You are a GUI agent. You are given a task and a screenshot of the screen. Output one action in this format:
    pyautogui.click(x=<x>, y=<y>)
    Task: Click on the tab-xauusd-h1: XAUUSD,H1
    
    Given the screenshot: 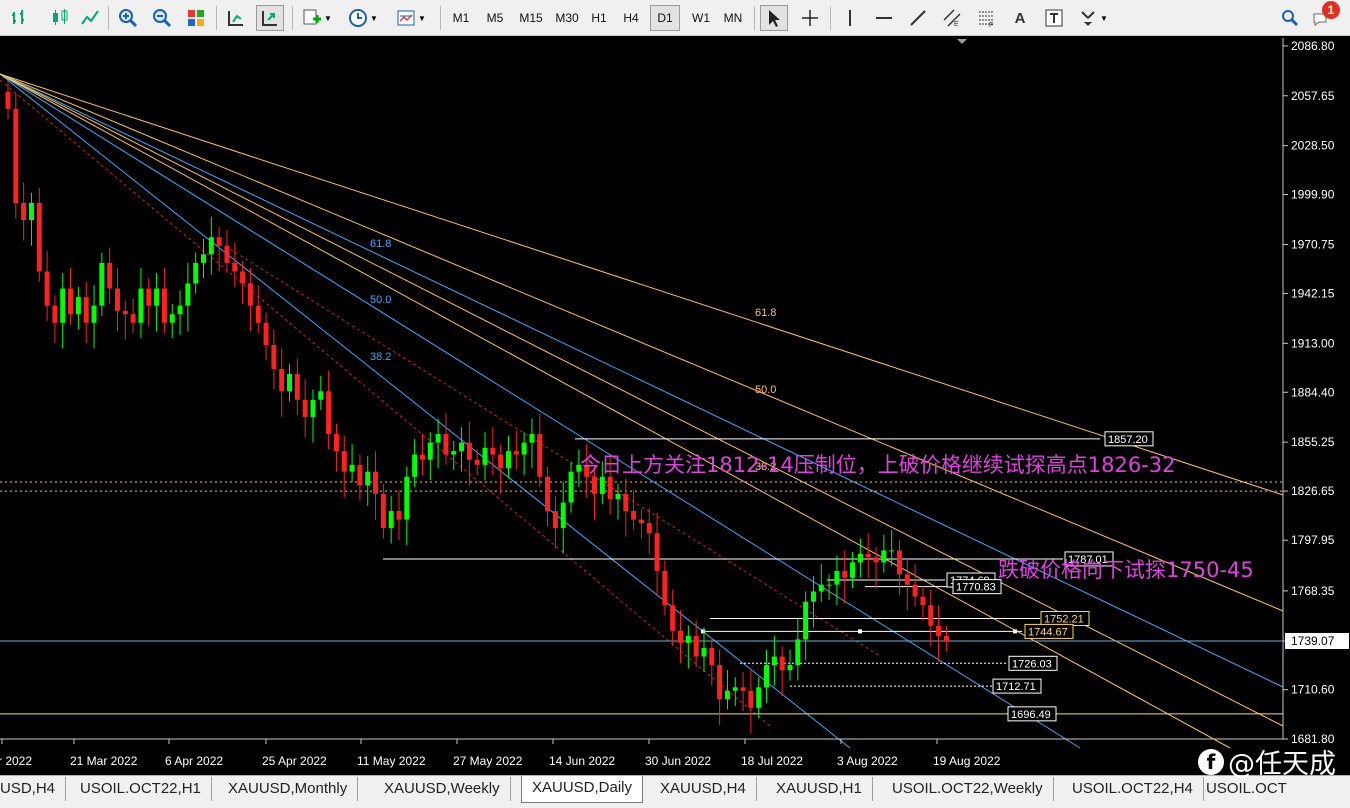 What is the action you would take?
    pyautogui.click(x=819, y=789)
    